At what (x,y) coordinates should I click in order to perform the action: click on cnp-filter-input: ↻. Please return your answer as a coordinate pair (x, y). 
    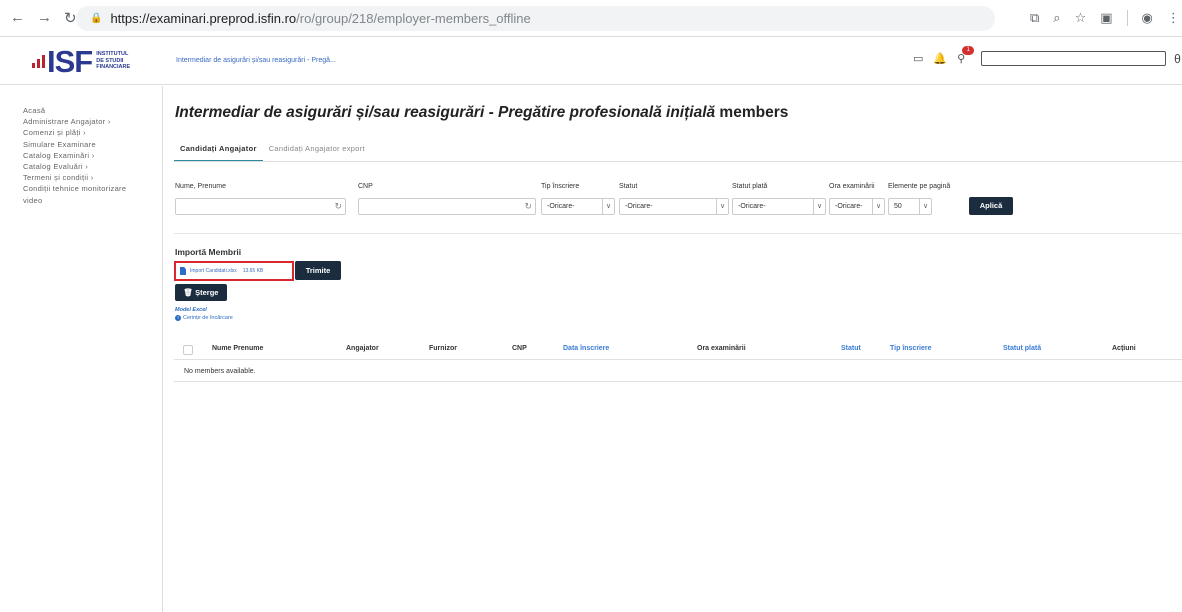
    Looking at the image, I should click on (447, 206).